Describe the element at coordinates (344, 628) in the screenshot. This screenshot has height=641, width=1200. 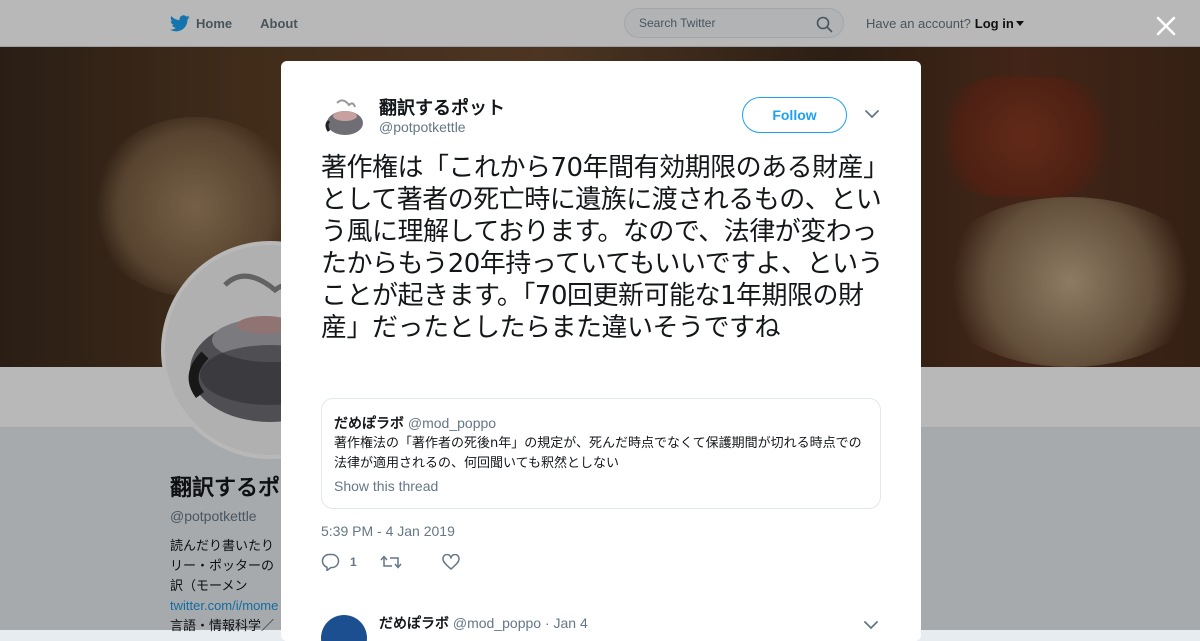
I see `reply-avatar` at that location.